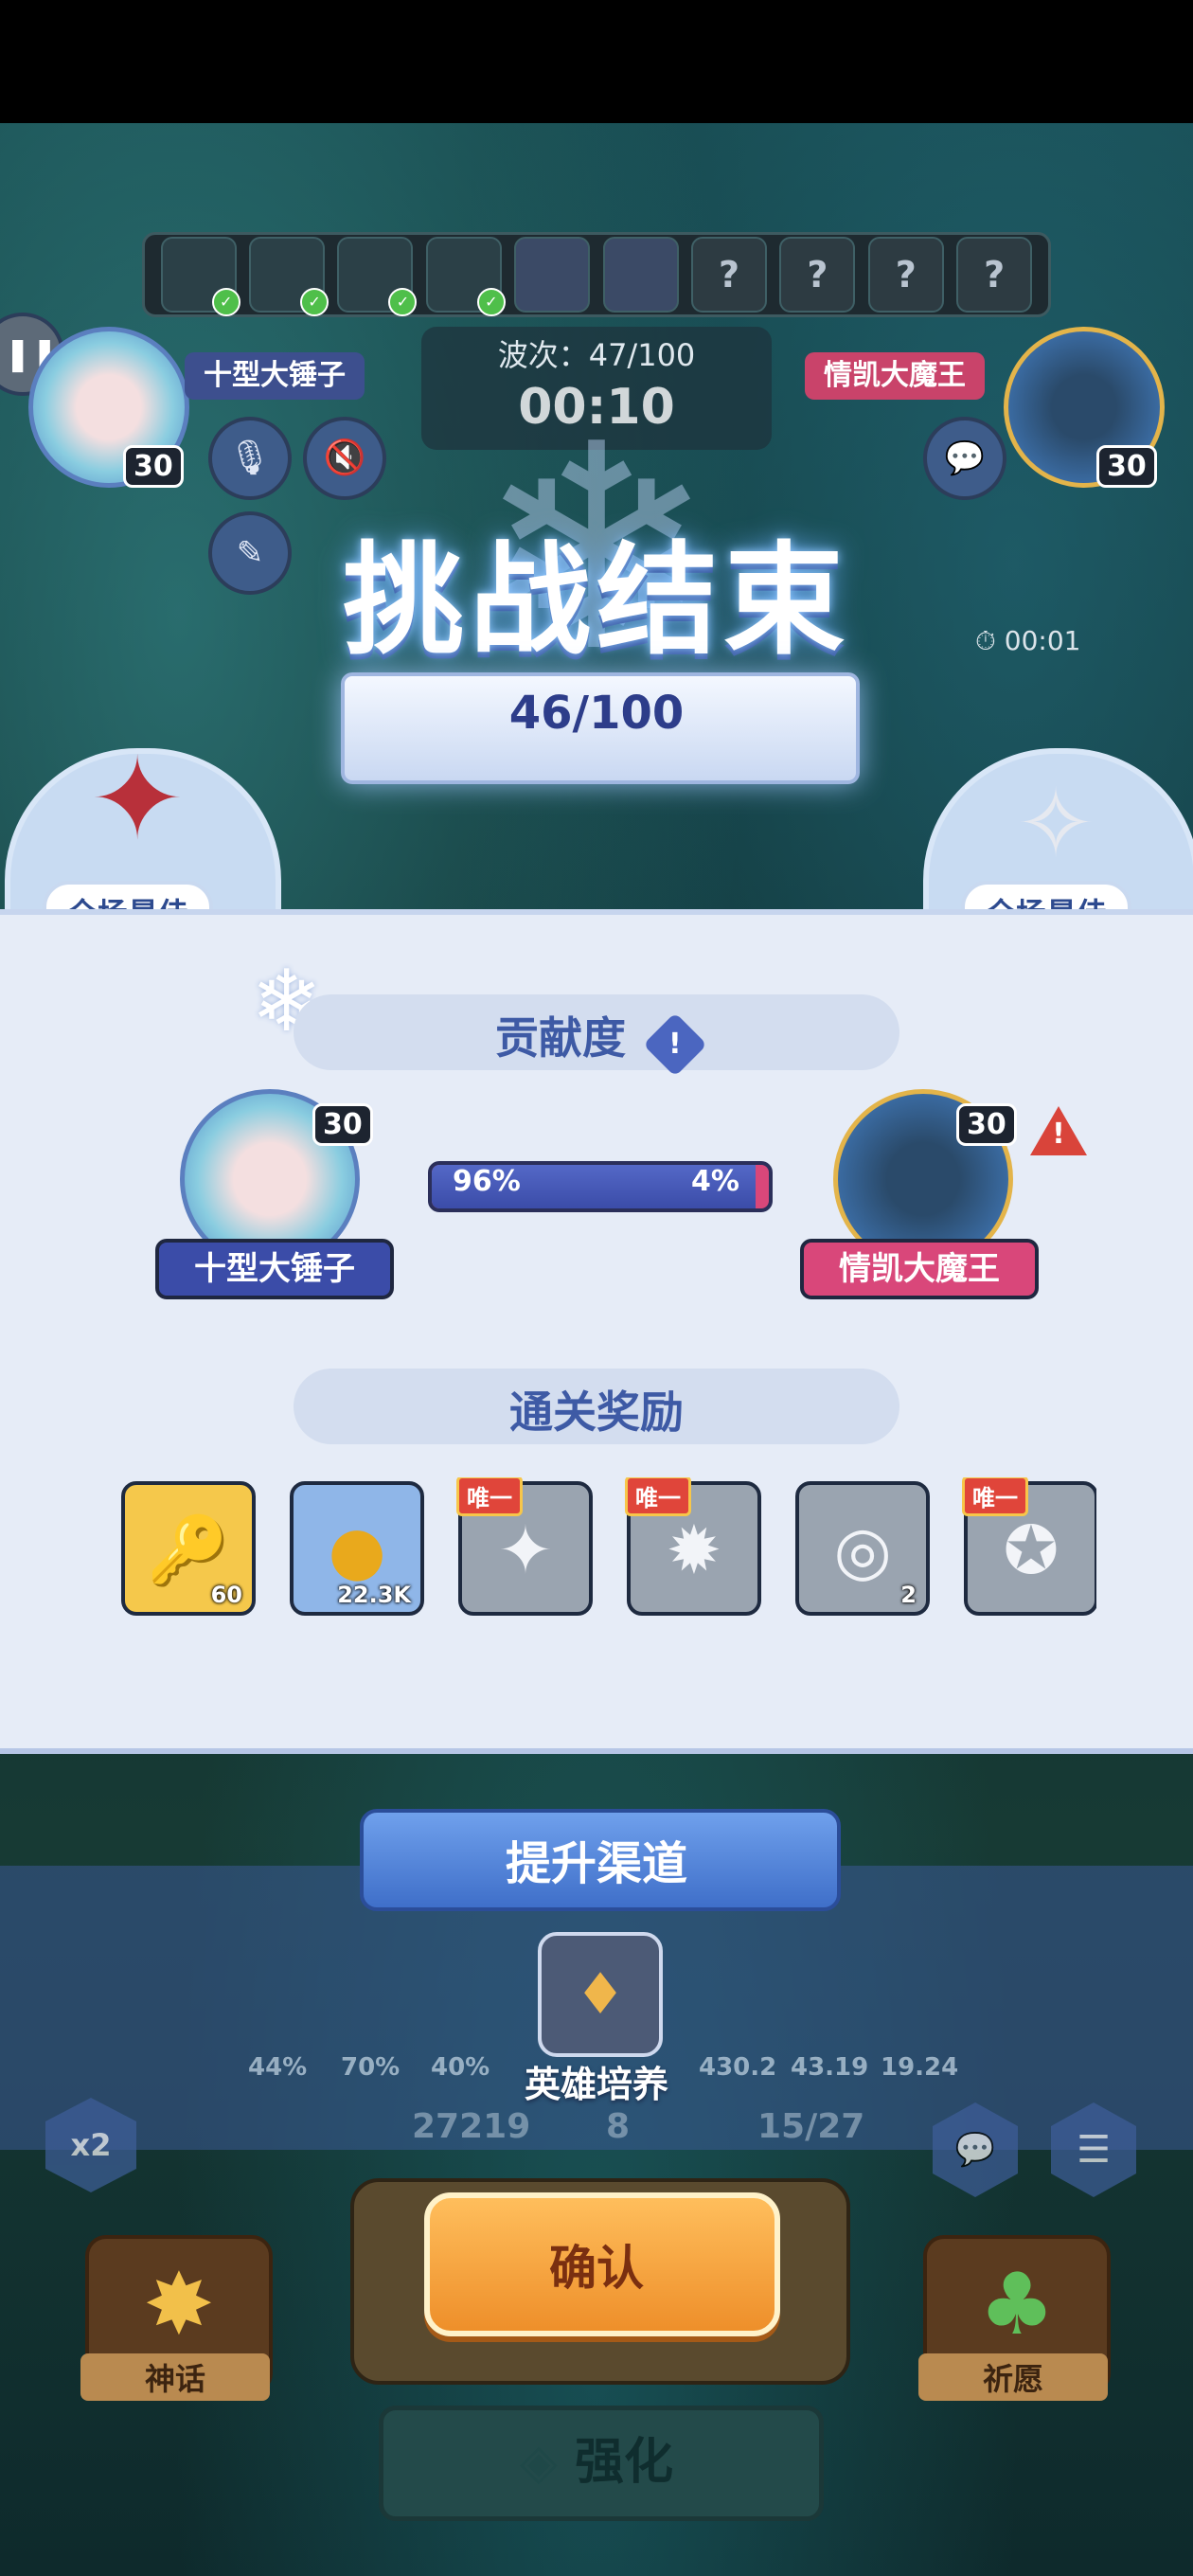 The image size is (1193, 2576). What do you see at coordinates (289, 276) in the screenshot?
I see `hero-slot-2: ✓` at bounding box center [289, 276].